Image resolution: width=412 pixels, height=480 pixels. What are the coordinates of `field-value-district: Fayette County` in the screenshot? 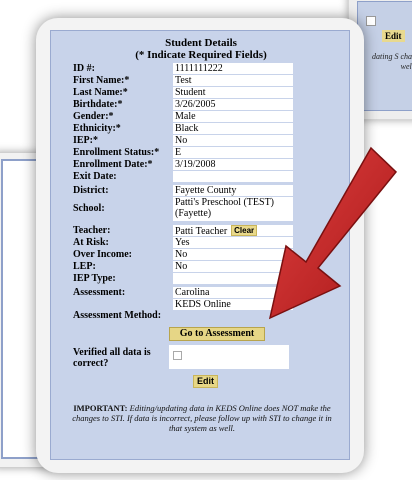 It's located at (233, 190).